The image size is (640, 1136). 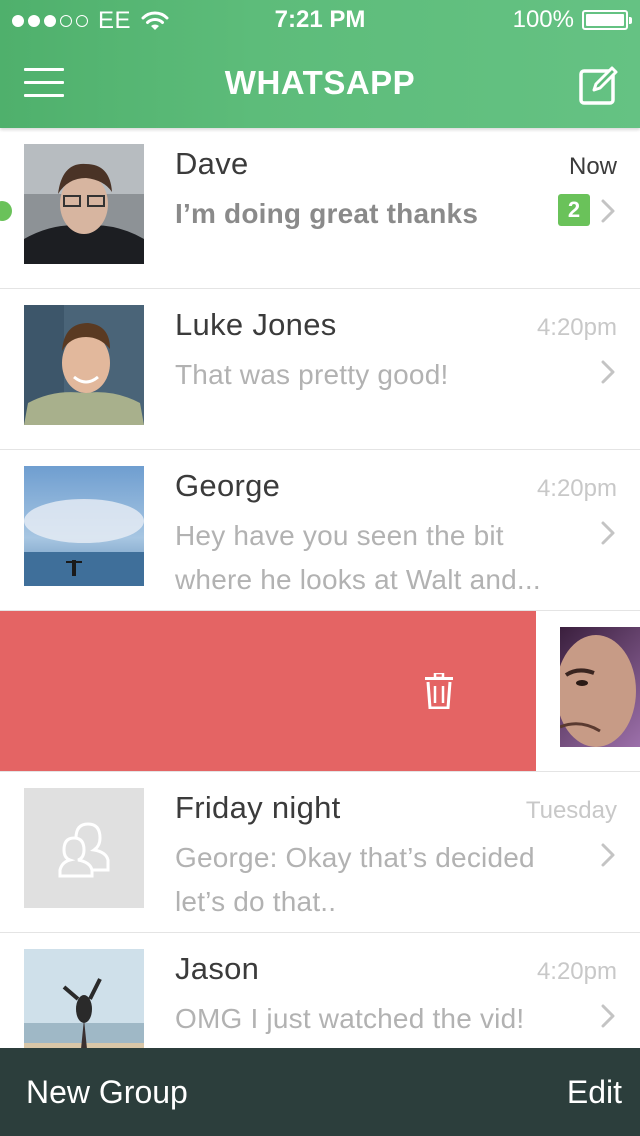 I want to click on battery-icon, so click(x=607, y=20).